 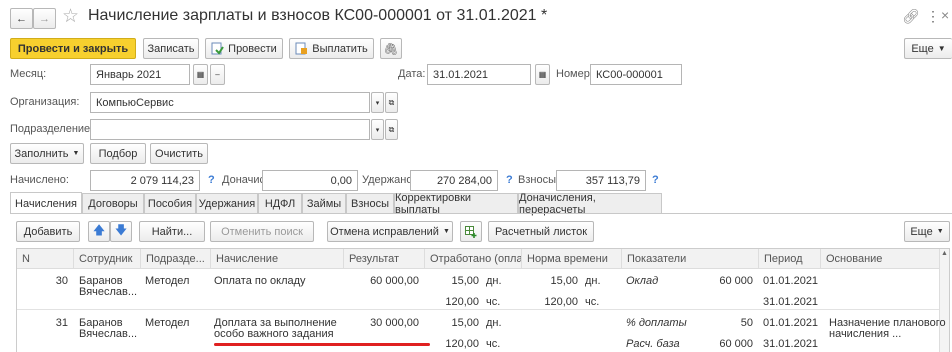 What do you see at coordinates (170, 203) in the screenshot?
I see `tab-benefits: Пособия` at bounding box center [170, 203].